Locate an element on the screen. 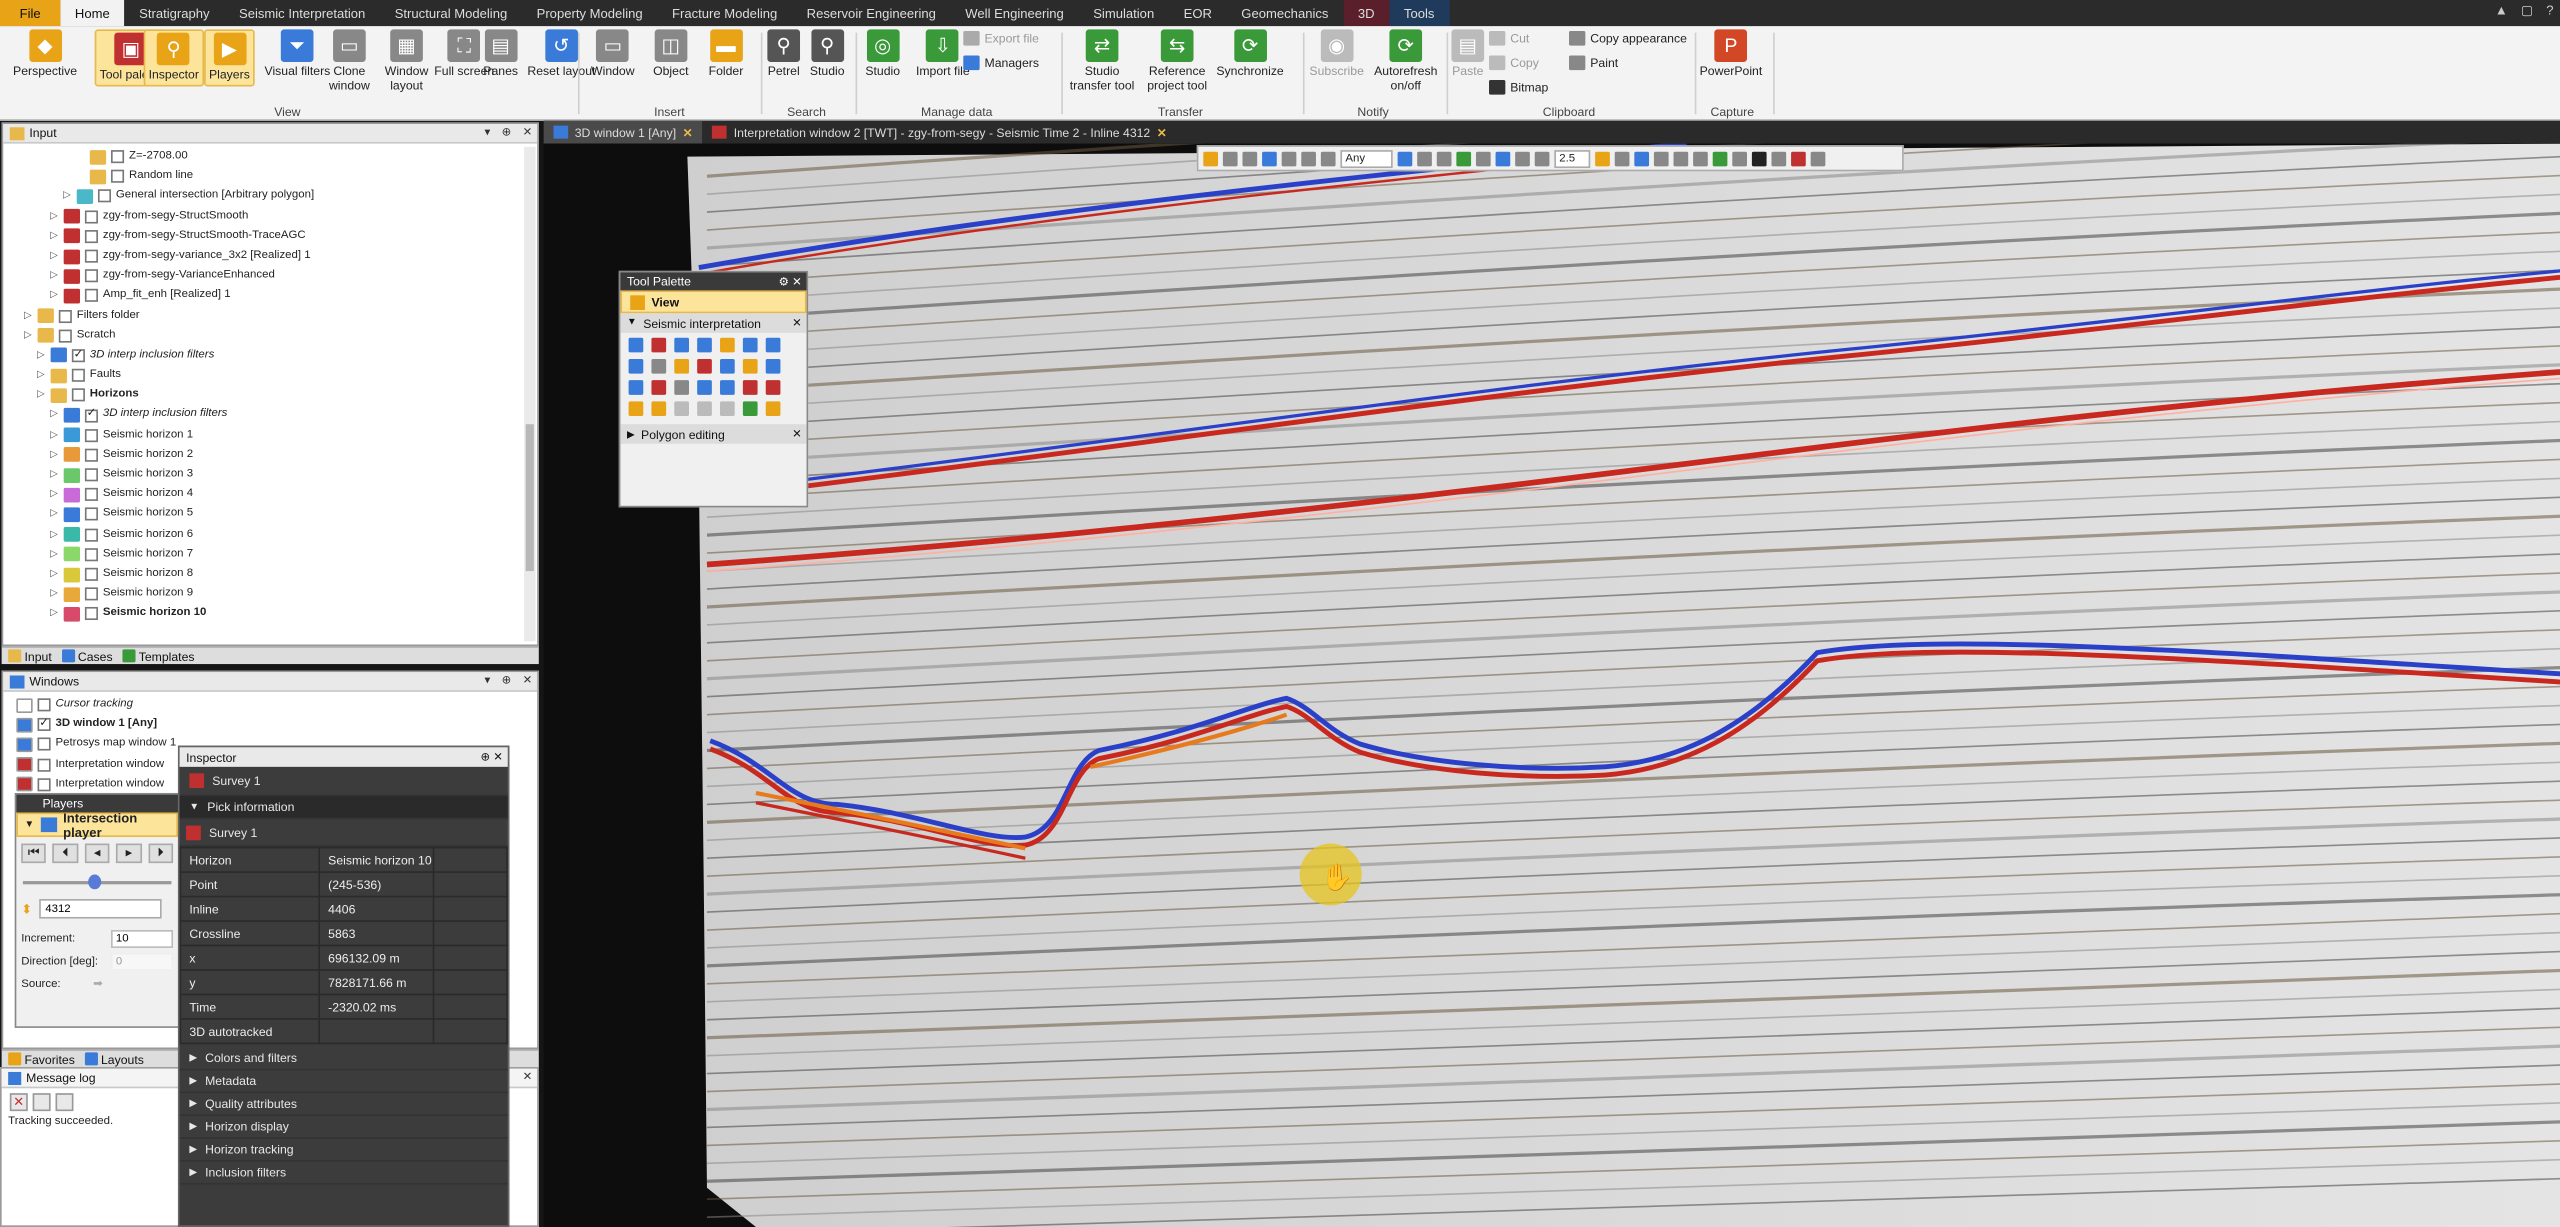  inspector-section-horizon-tracking: ▶ Horizon tracking is located at coordinates (343, 1150).